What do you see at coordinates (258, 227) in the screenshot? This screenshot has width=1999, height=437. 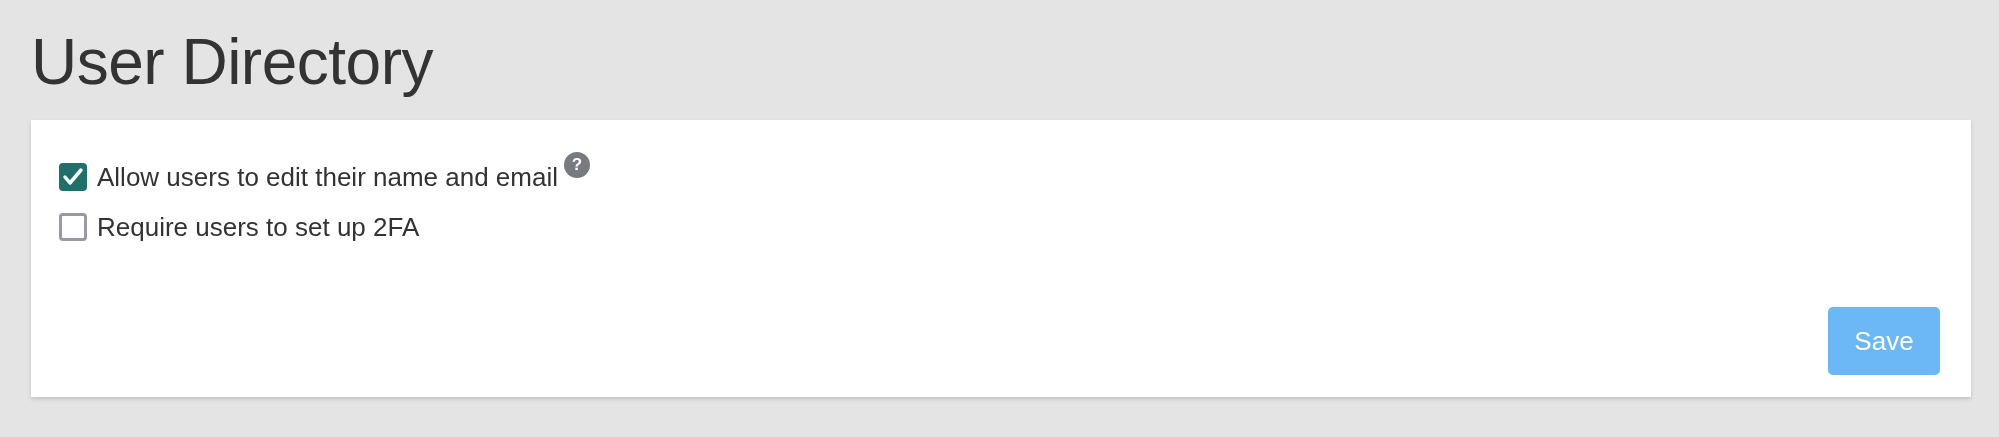 I see `checkbox-label: Require users to set up 2FA` at bounding box center [258, 227].